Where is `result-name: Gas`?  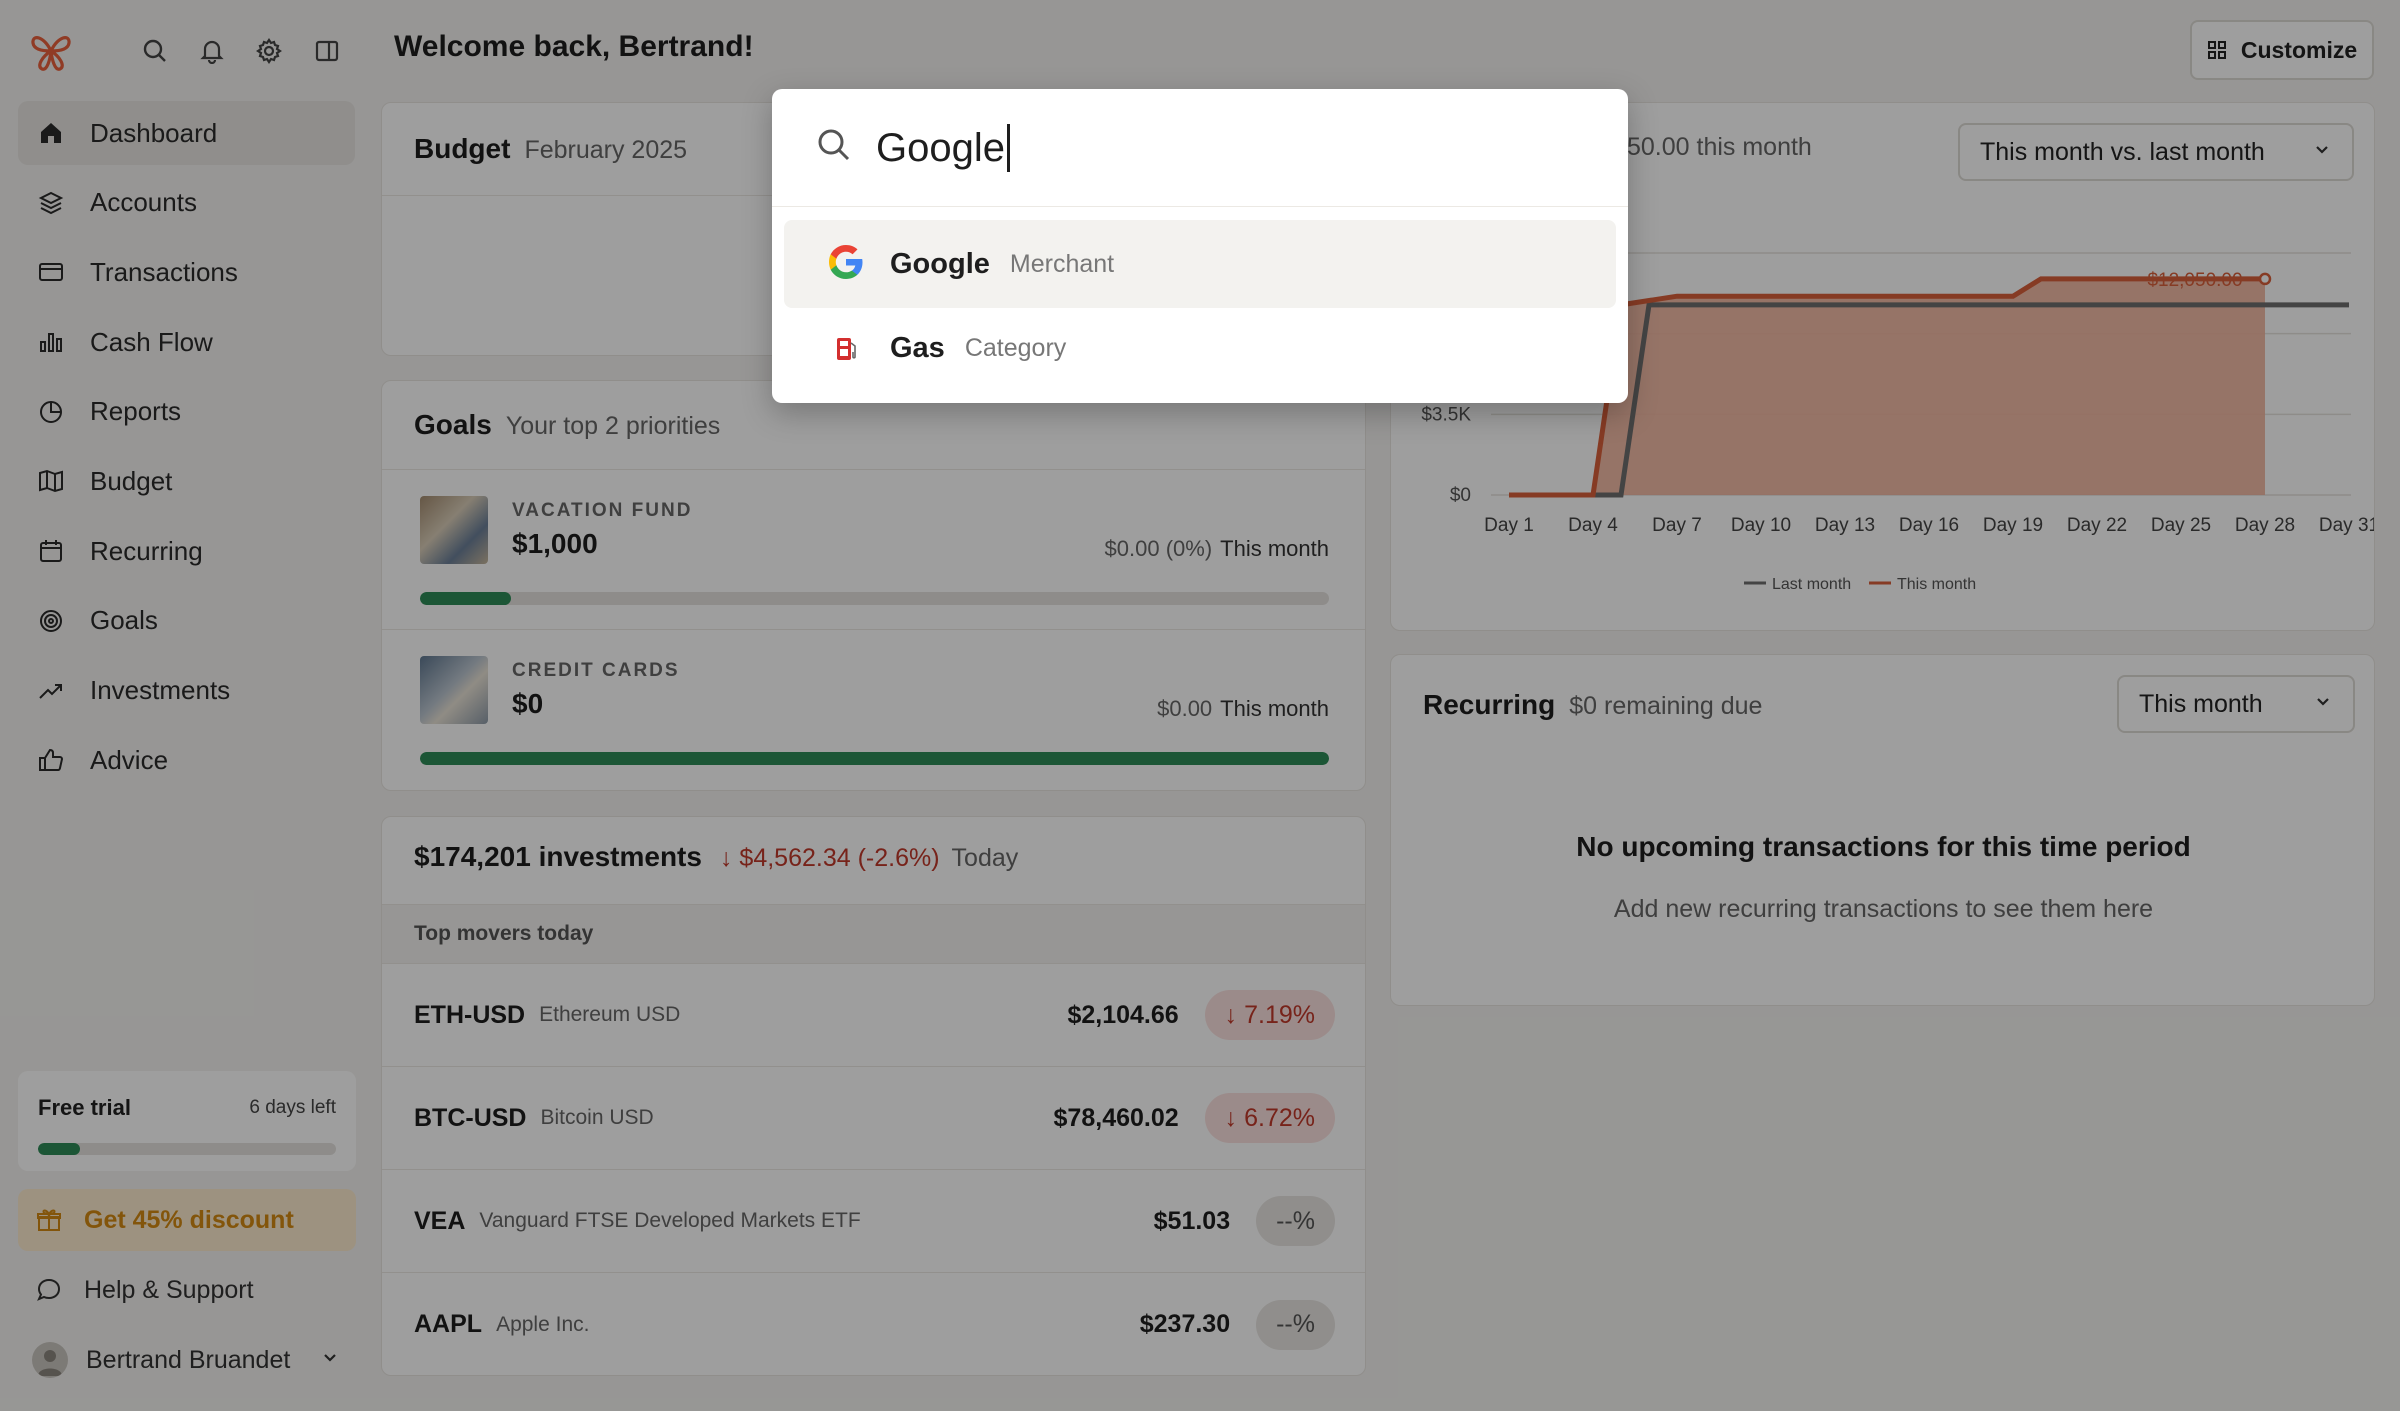 result-name: Gas is located at coordinates (917, 347).